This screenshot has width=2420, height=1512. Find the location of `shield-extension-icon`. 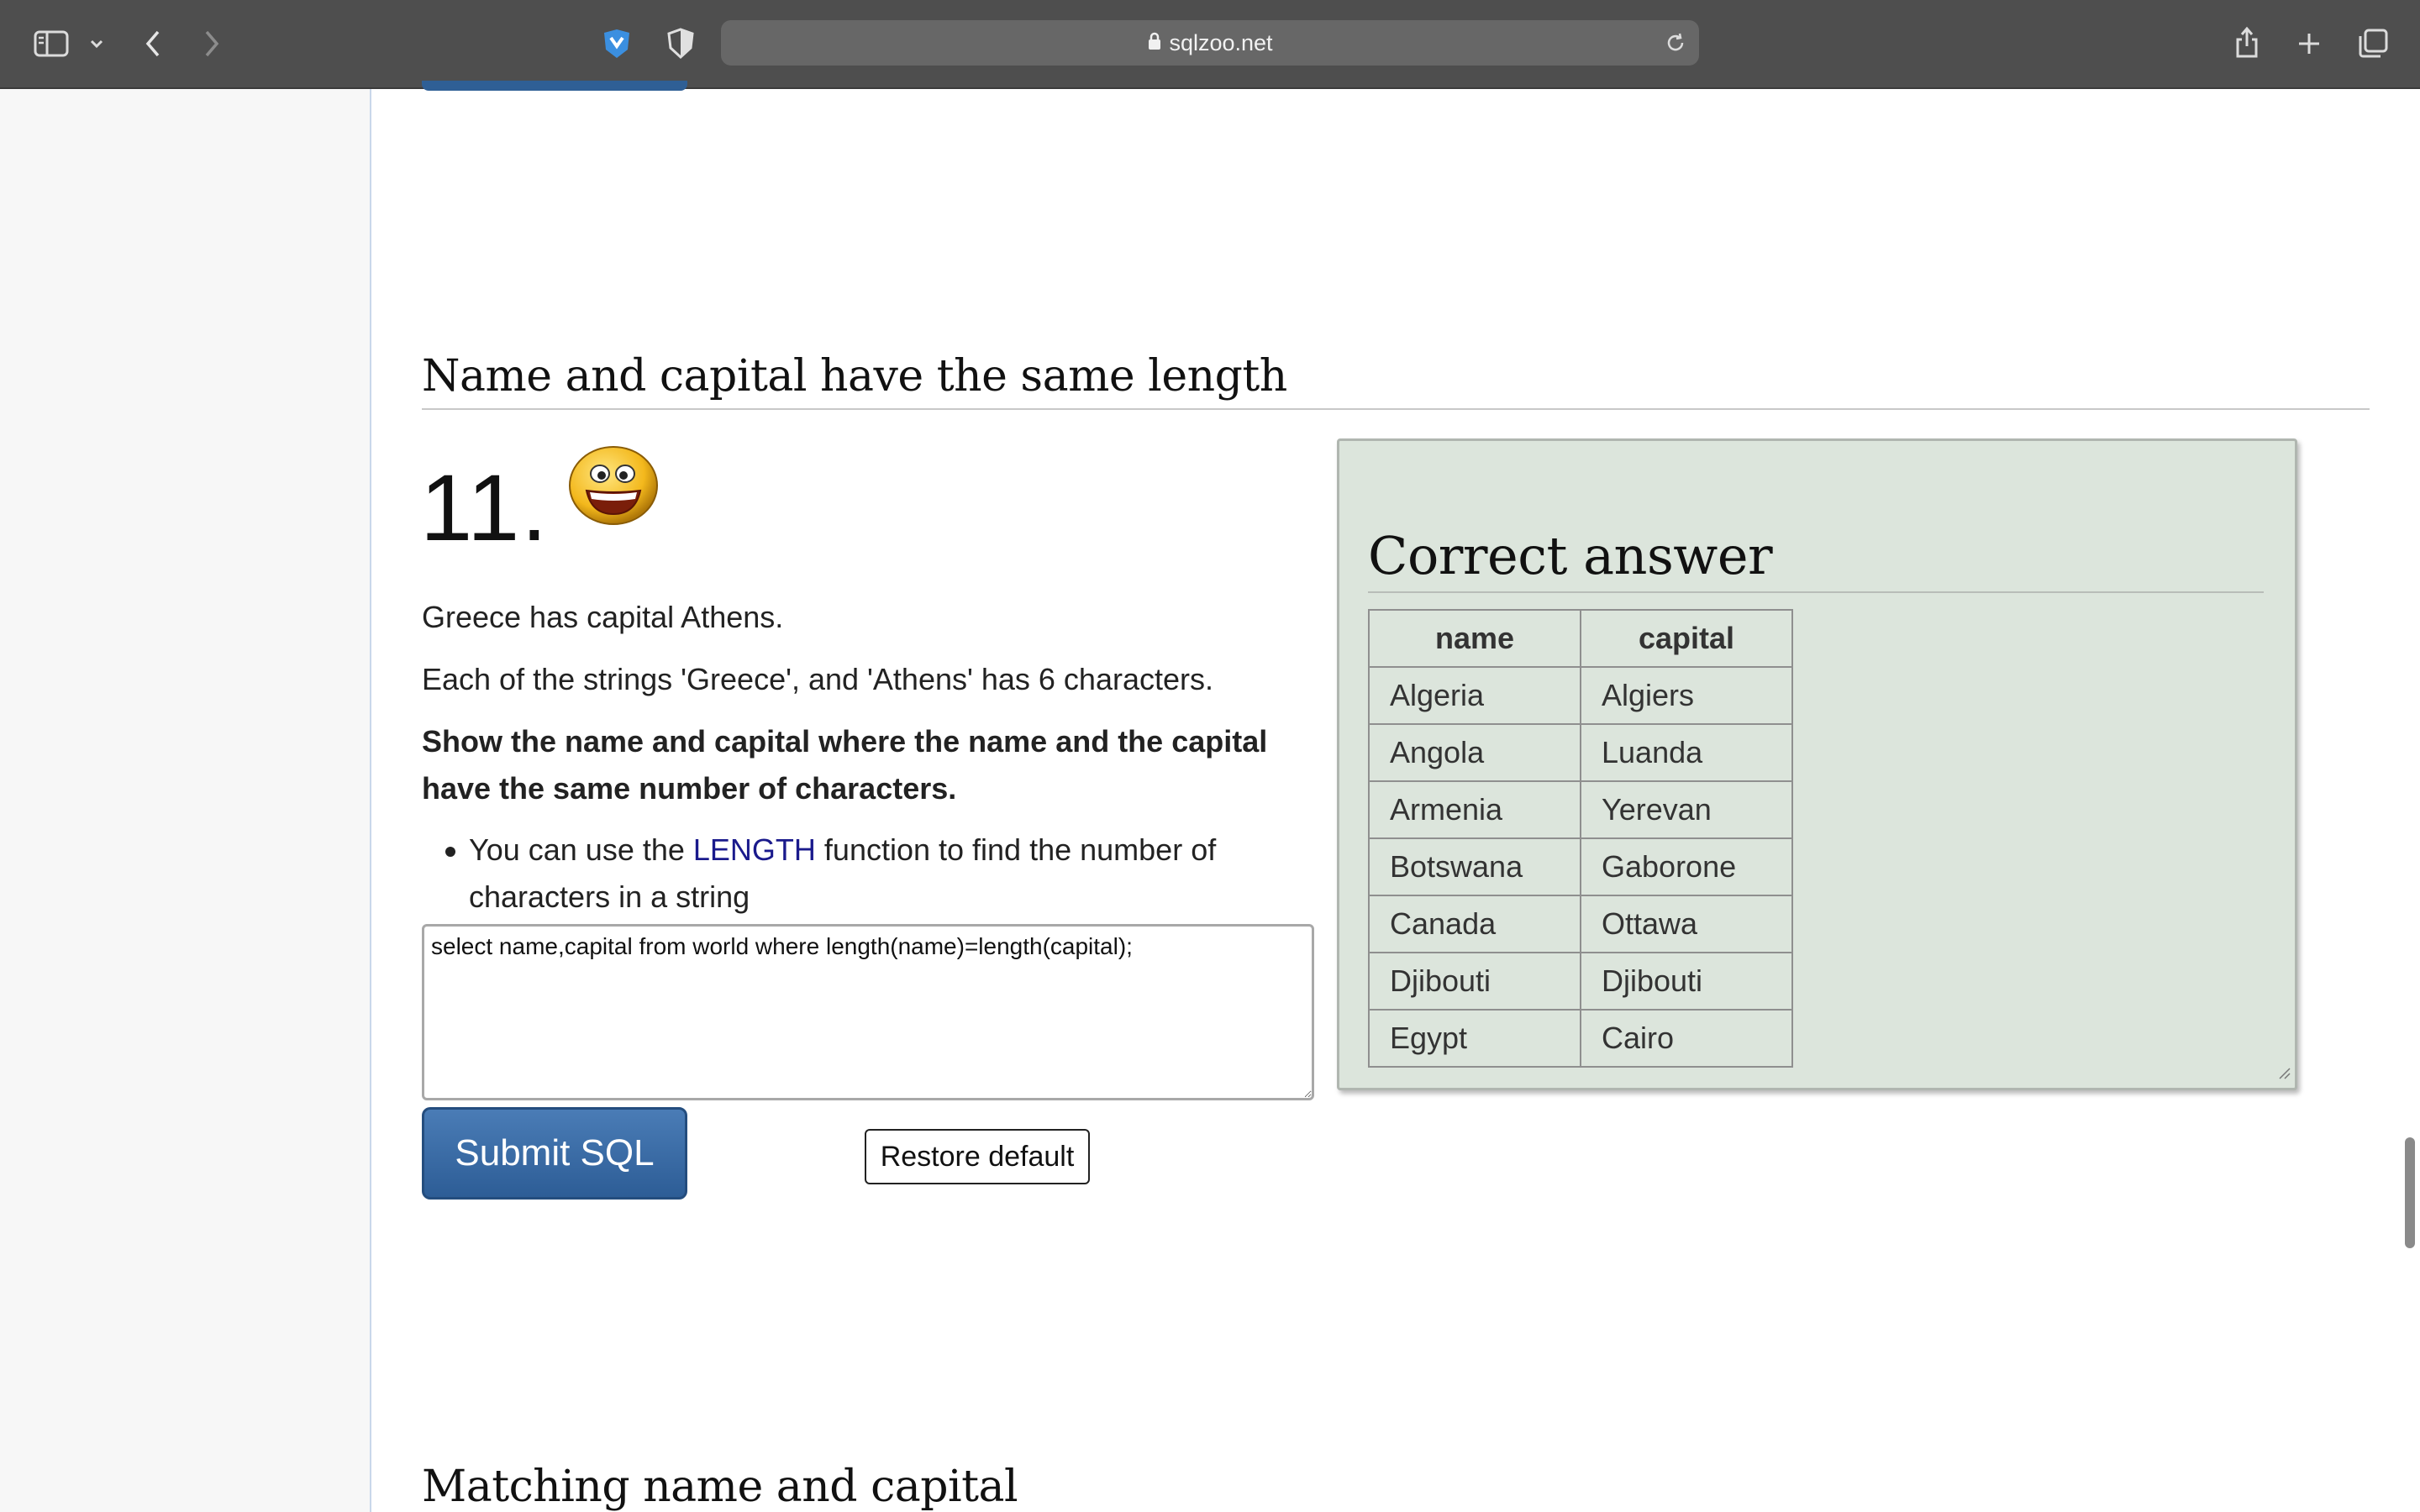

shield-extension-icon is located at coordinates (616, 43).